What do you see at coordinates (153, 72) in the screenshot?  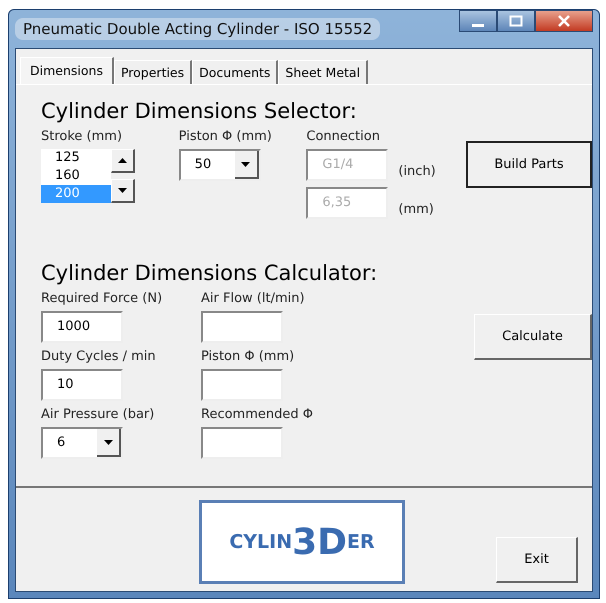 I see `tab: Properties` at bounding box center [153, 72].